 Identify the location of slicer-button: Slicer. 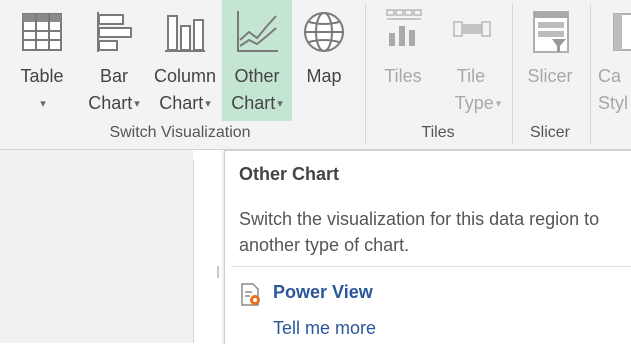
(550, 60).